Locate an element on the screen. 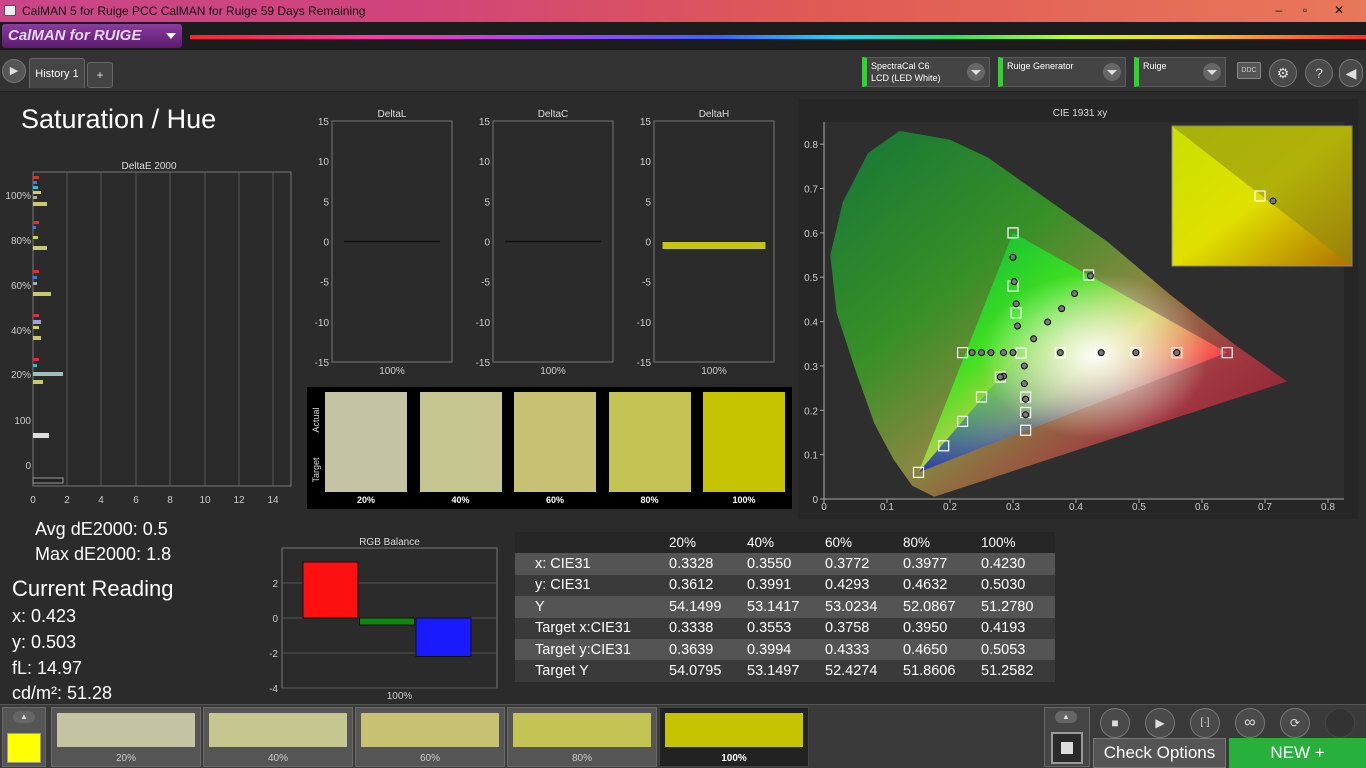 This screenshot has width=1366, height=768. strip-cell: 80% is located at coordinates (582, 737).